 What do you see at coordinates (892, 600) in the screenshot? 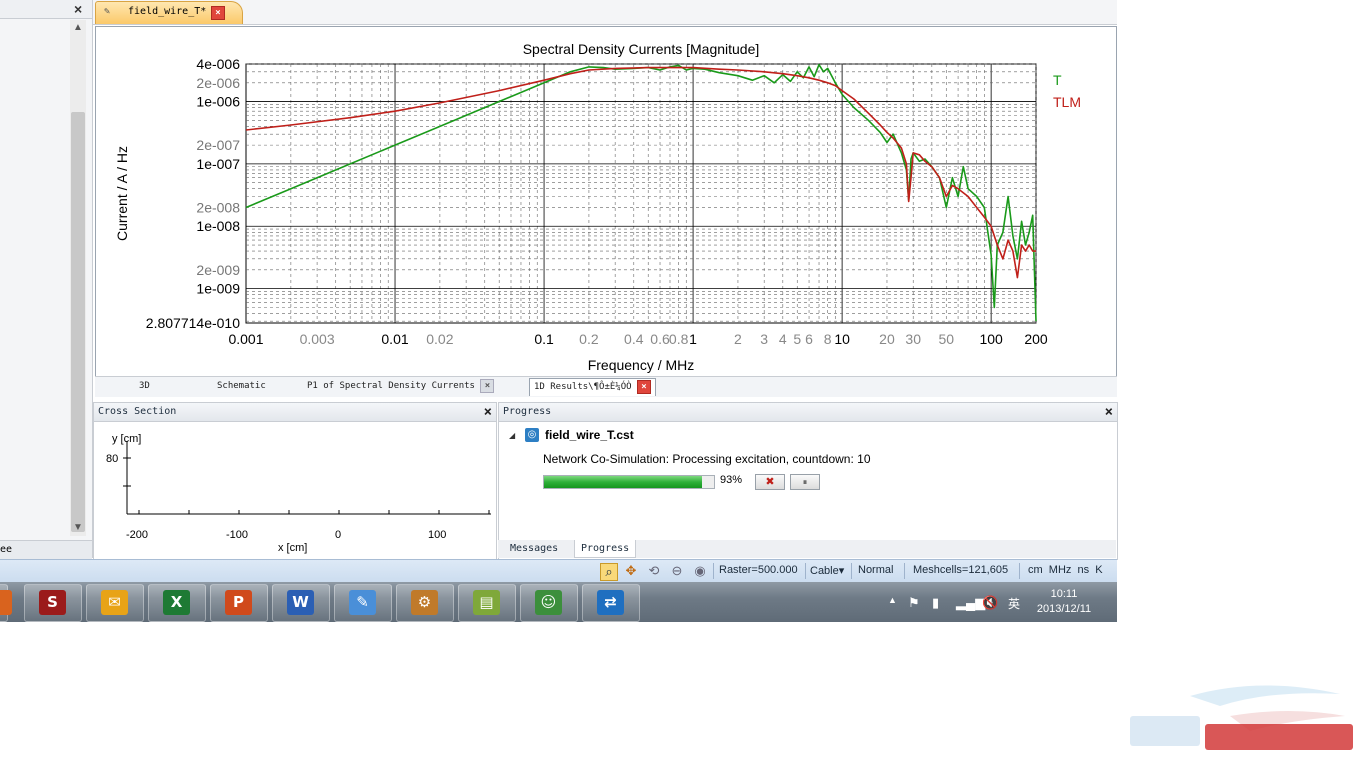
I see `show-hidden-icons-icon: ▲` at bounding box center [892, 600].